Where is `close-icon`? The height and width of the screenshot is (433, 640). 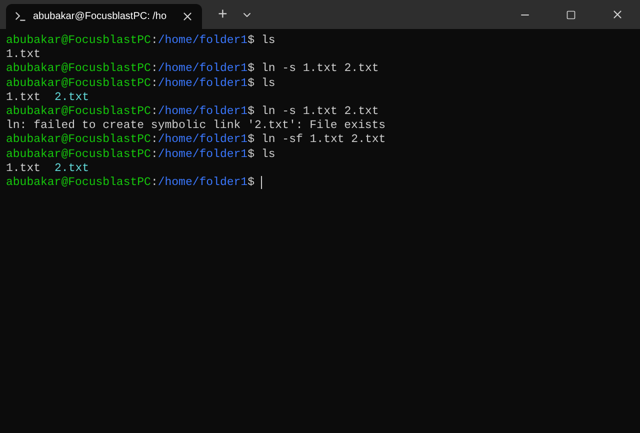 close-icon is located at coordinates (617, 14).